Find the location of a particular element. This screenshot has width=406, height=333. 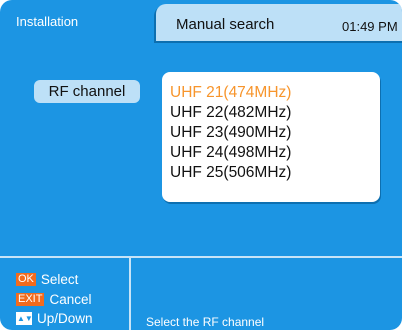

help-text: Select the RF channel is located at coordinates (205, 322).